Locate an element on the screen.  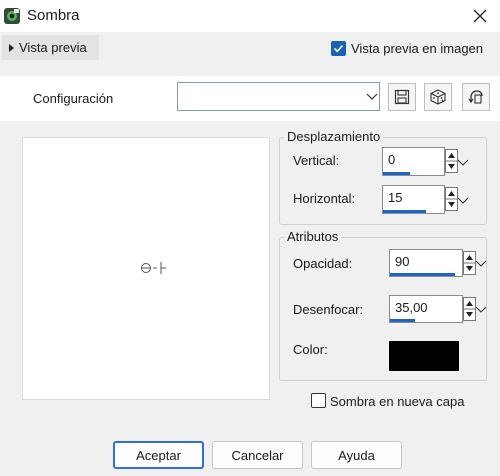
close-icon is located at coordinates (480, 16).